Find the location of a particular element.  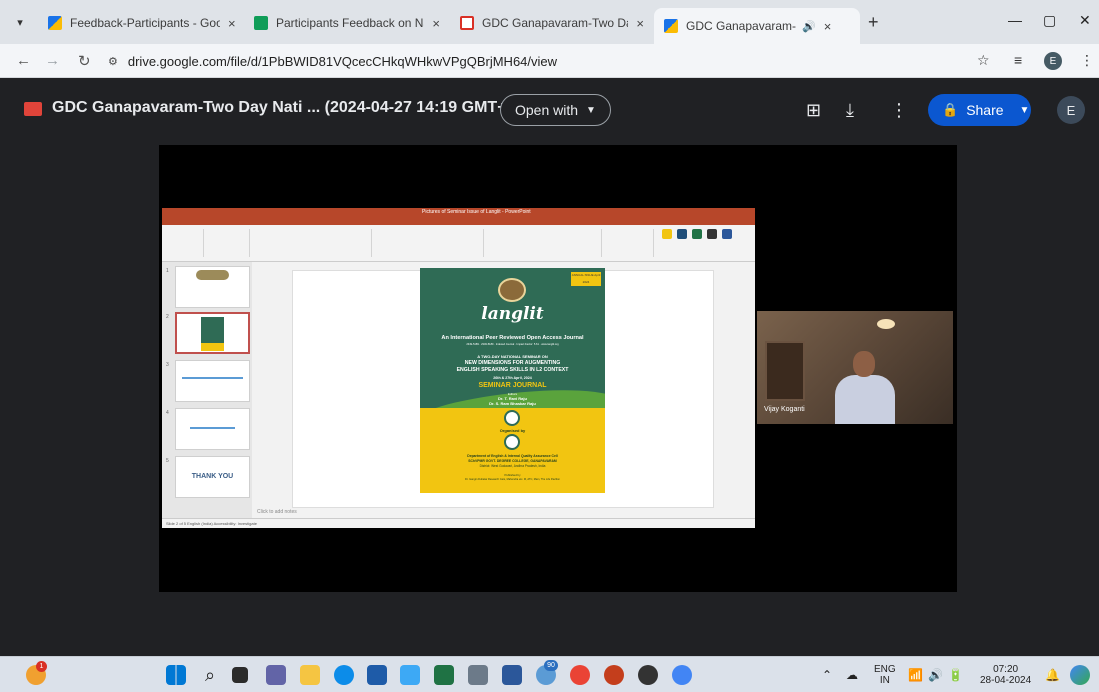

camera-lamp is located at coordinates (886, 324).